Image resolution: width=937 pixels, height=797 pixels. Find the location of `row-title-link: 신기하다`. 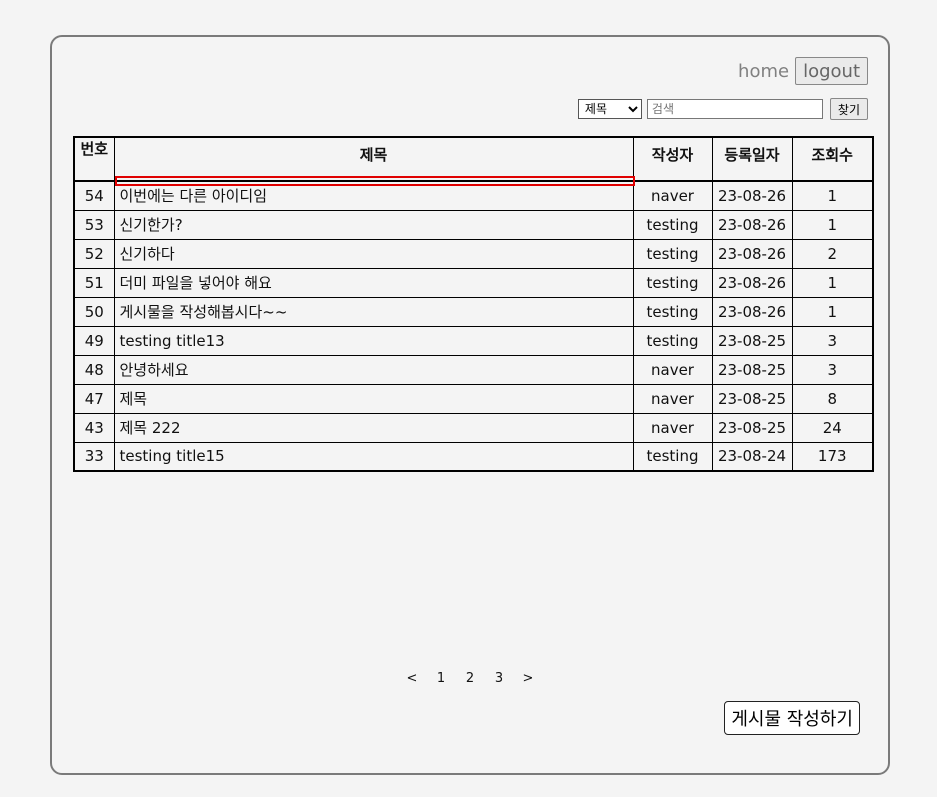

row-title-link: 신기하다 is located at coordinates (373, 253).